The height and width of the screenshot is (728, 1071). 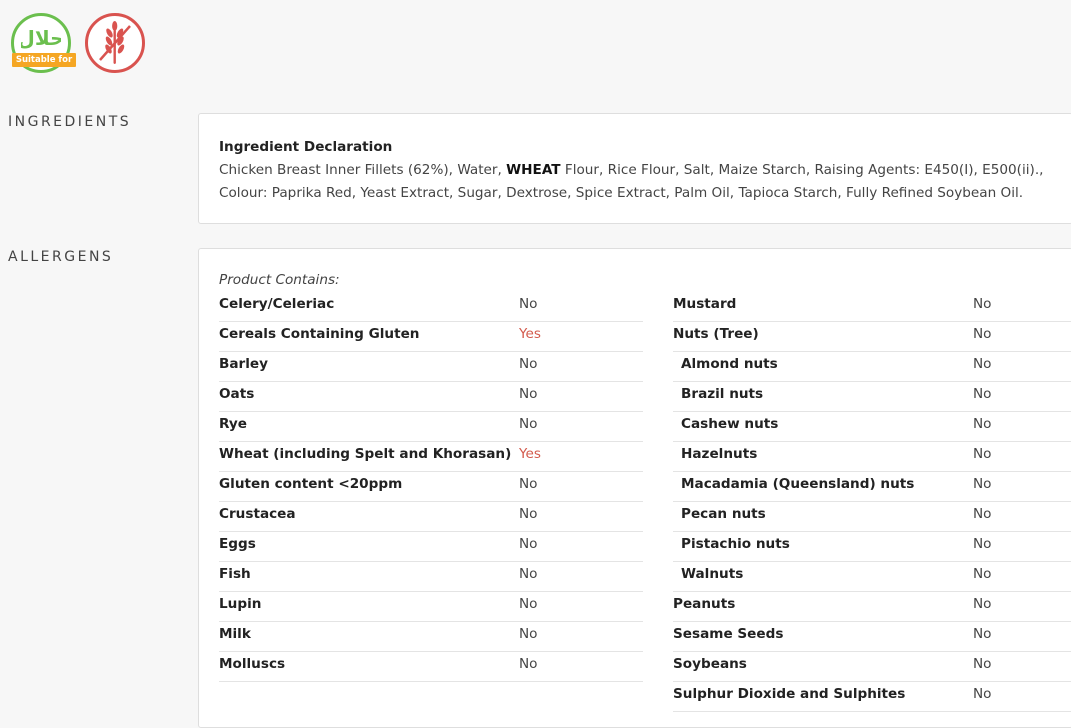 What do you see at coordinates (710, 664) in the screenshot?
I see `allergen-name: Soybeans` at bounding box center [710, 664].